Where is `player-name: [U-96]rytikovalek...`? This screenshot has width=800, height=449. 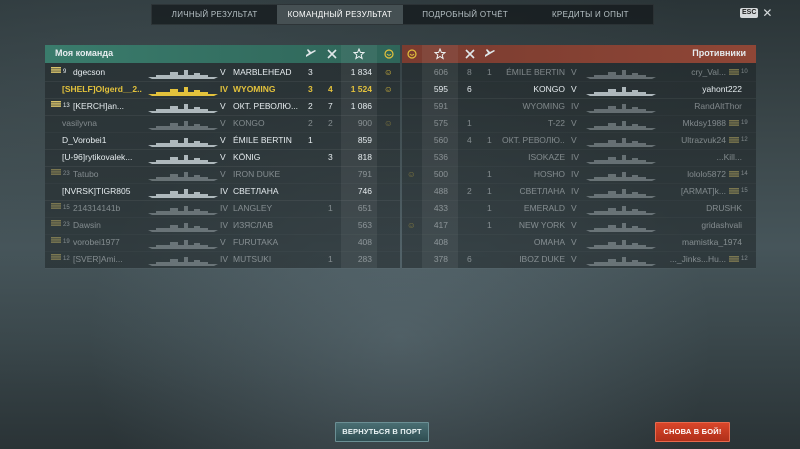 player-name: [U-96]rytikovalek... is located at coordinates (102, 157).